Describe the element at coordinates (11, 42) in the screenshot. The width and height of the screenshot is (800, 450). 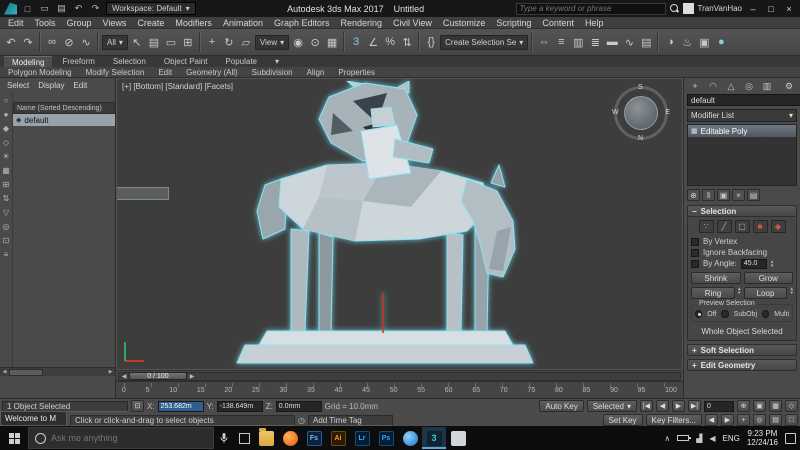
I see `undo-icon: ↶` at that location.